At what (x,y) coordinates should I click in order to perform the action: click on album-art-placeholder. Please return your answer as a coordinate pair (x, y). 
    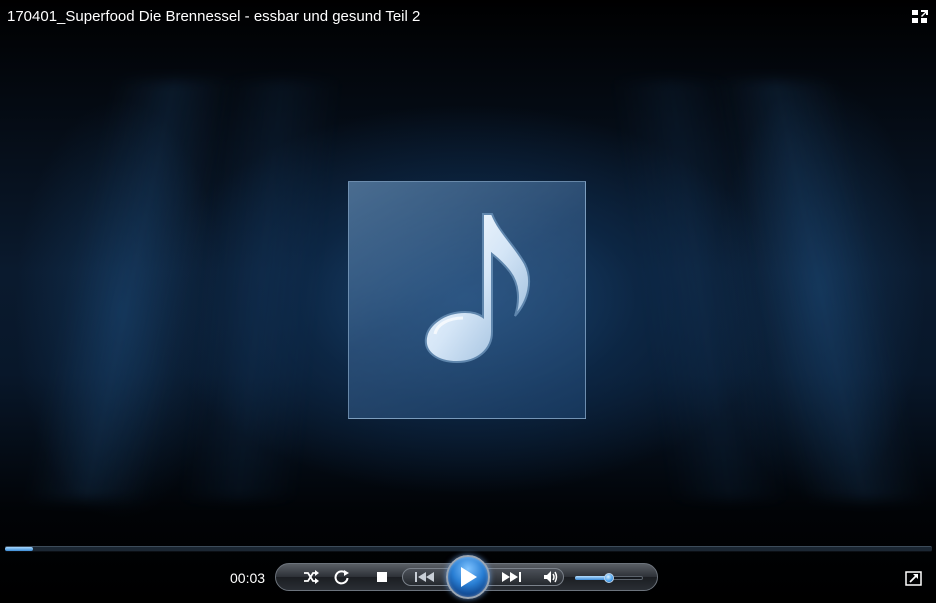
    Looking at the image, I should click on (467, 300).